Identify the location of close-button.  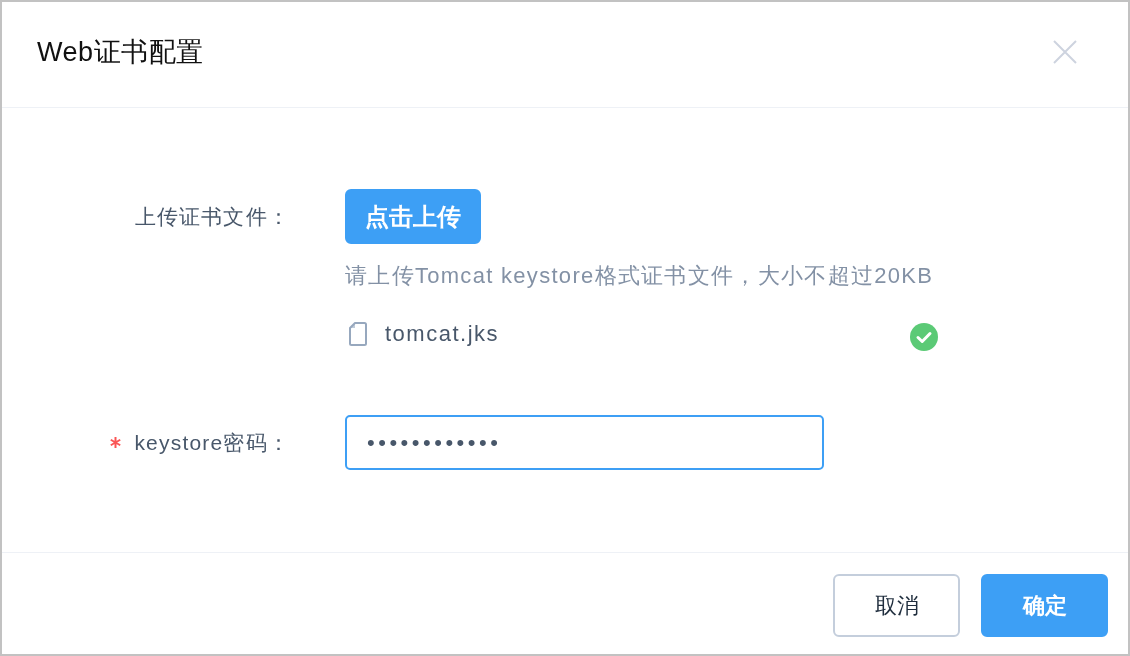
(1065, 51).